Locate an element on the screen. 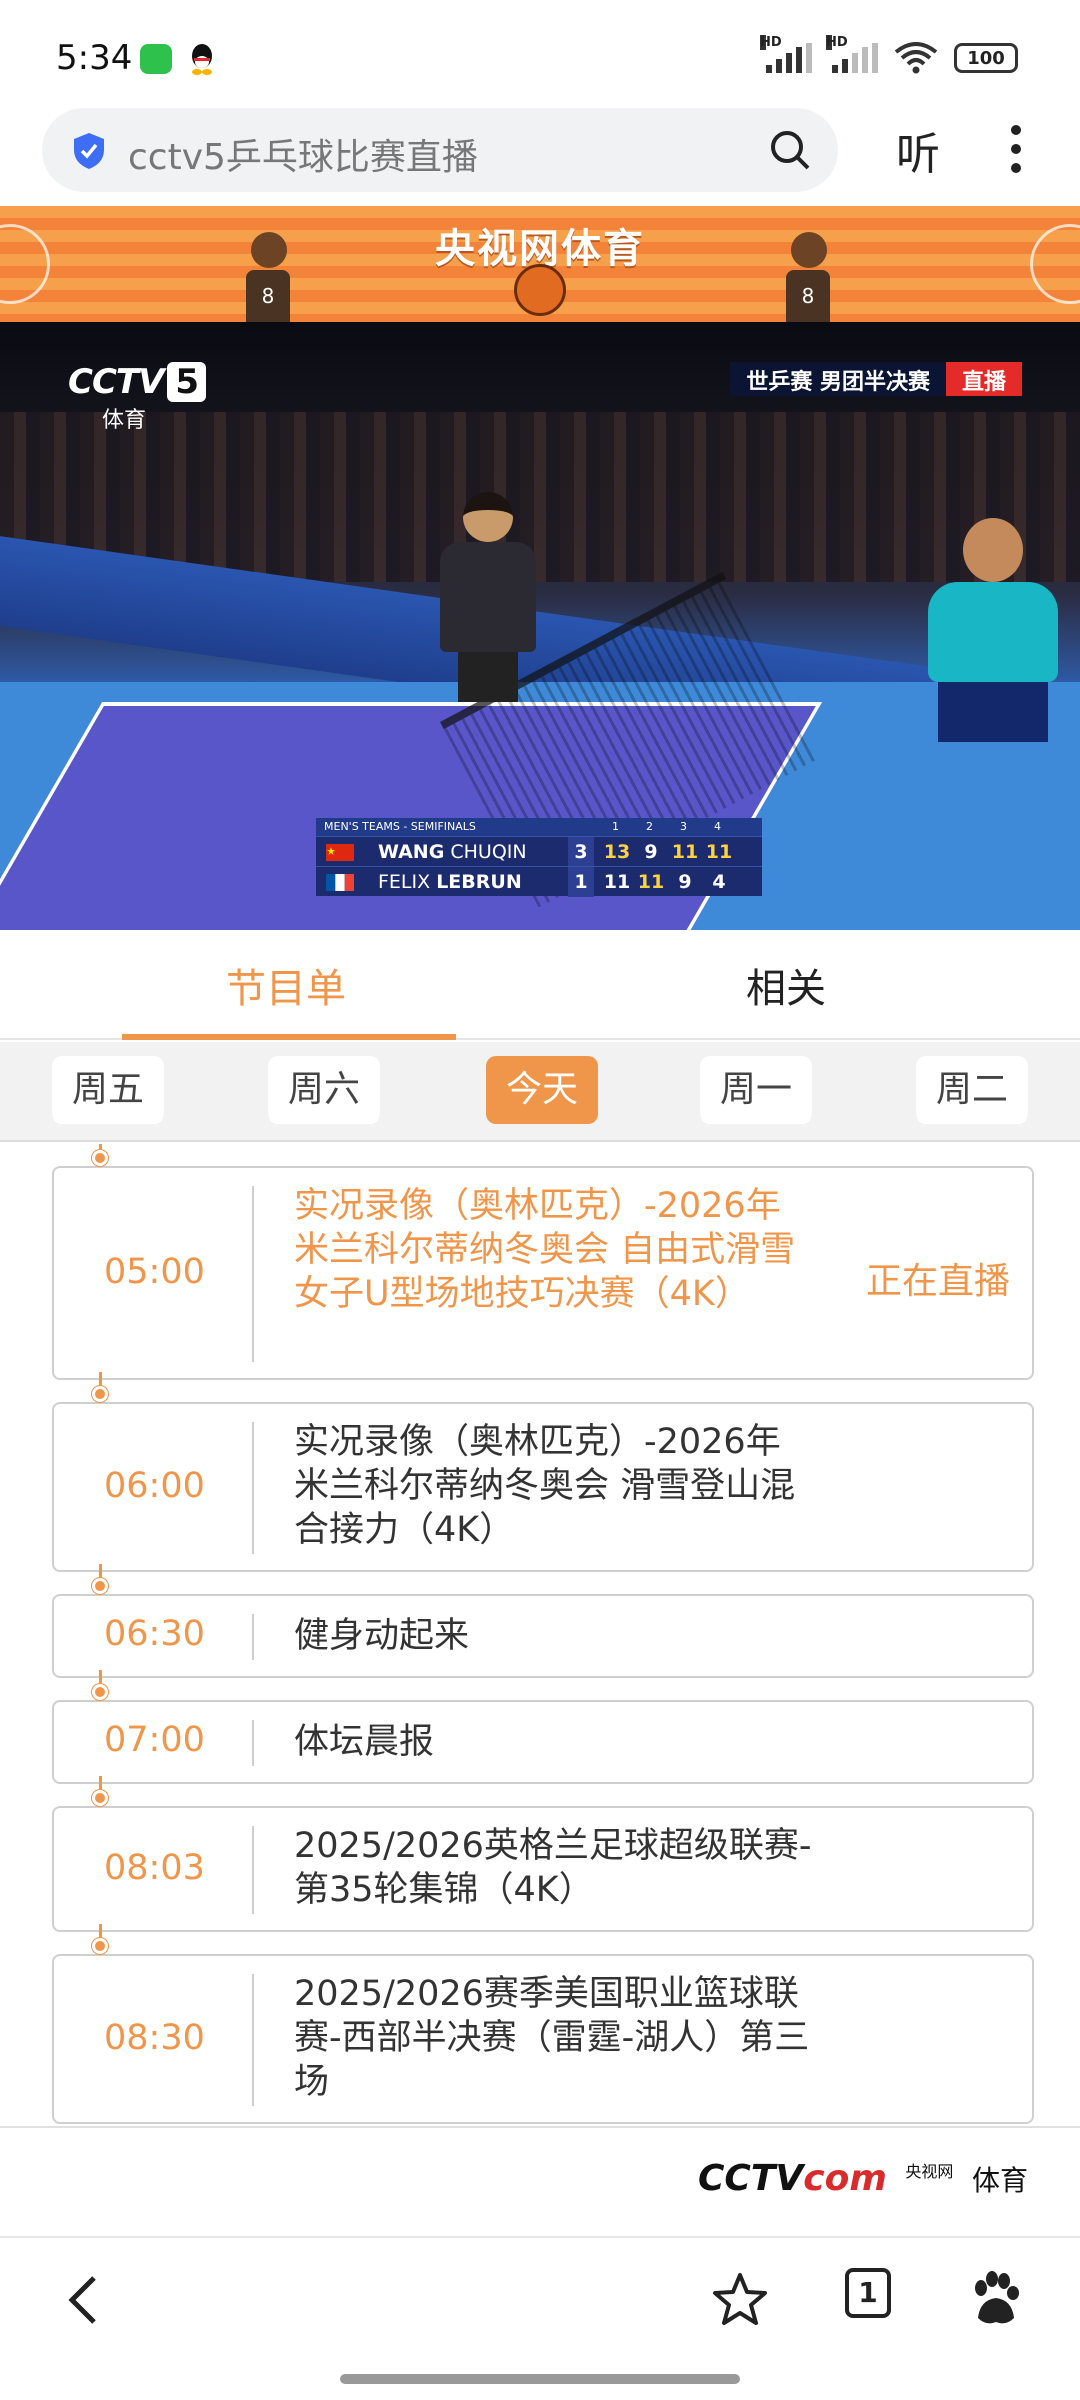 The width and height of the screenshot is (1080, 2400). address-bar: cctv5乒乓球比赛直播 is located at coordinates (440, 150).